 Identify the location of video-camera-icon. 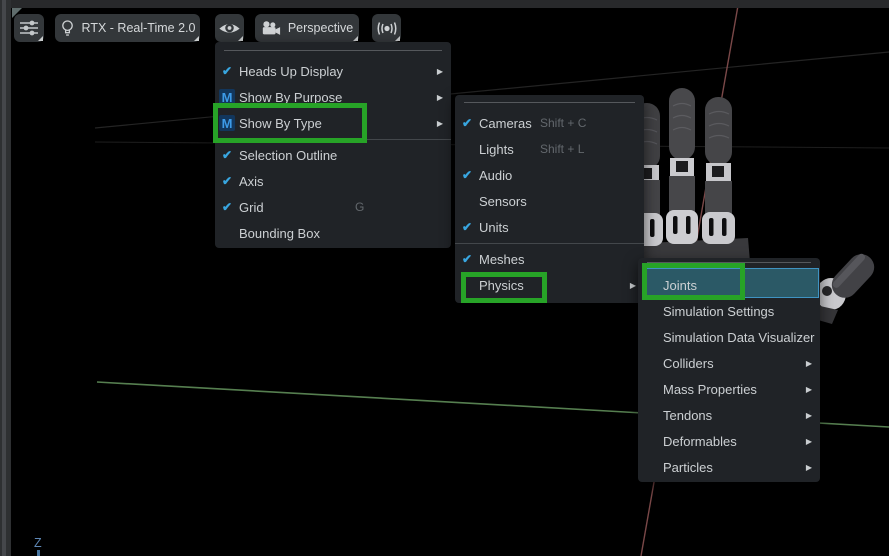
(271, 28).